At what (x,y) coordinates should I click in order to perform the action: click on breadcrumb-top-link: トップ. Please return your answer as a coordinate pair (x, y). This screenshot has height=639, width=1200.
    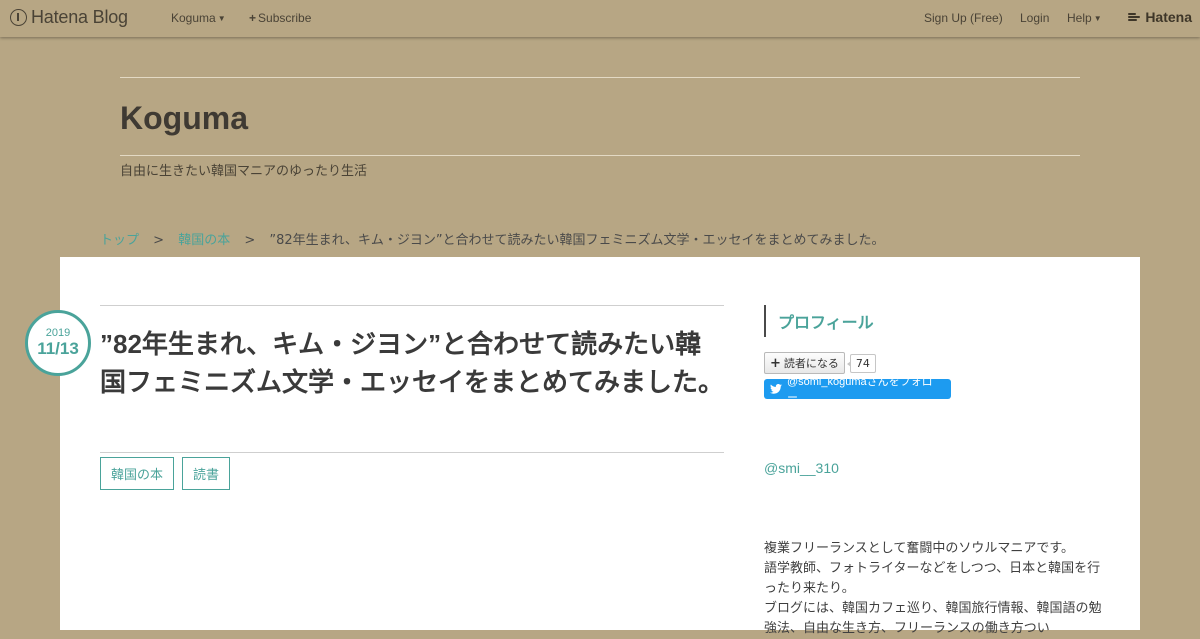
    Looking at the image, I should click on (119, 240).